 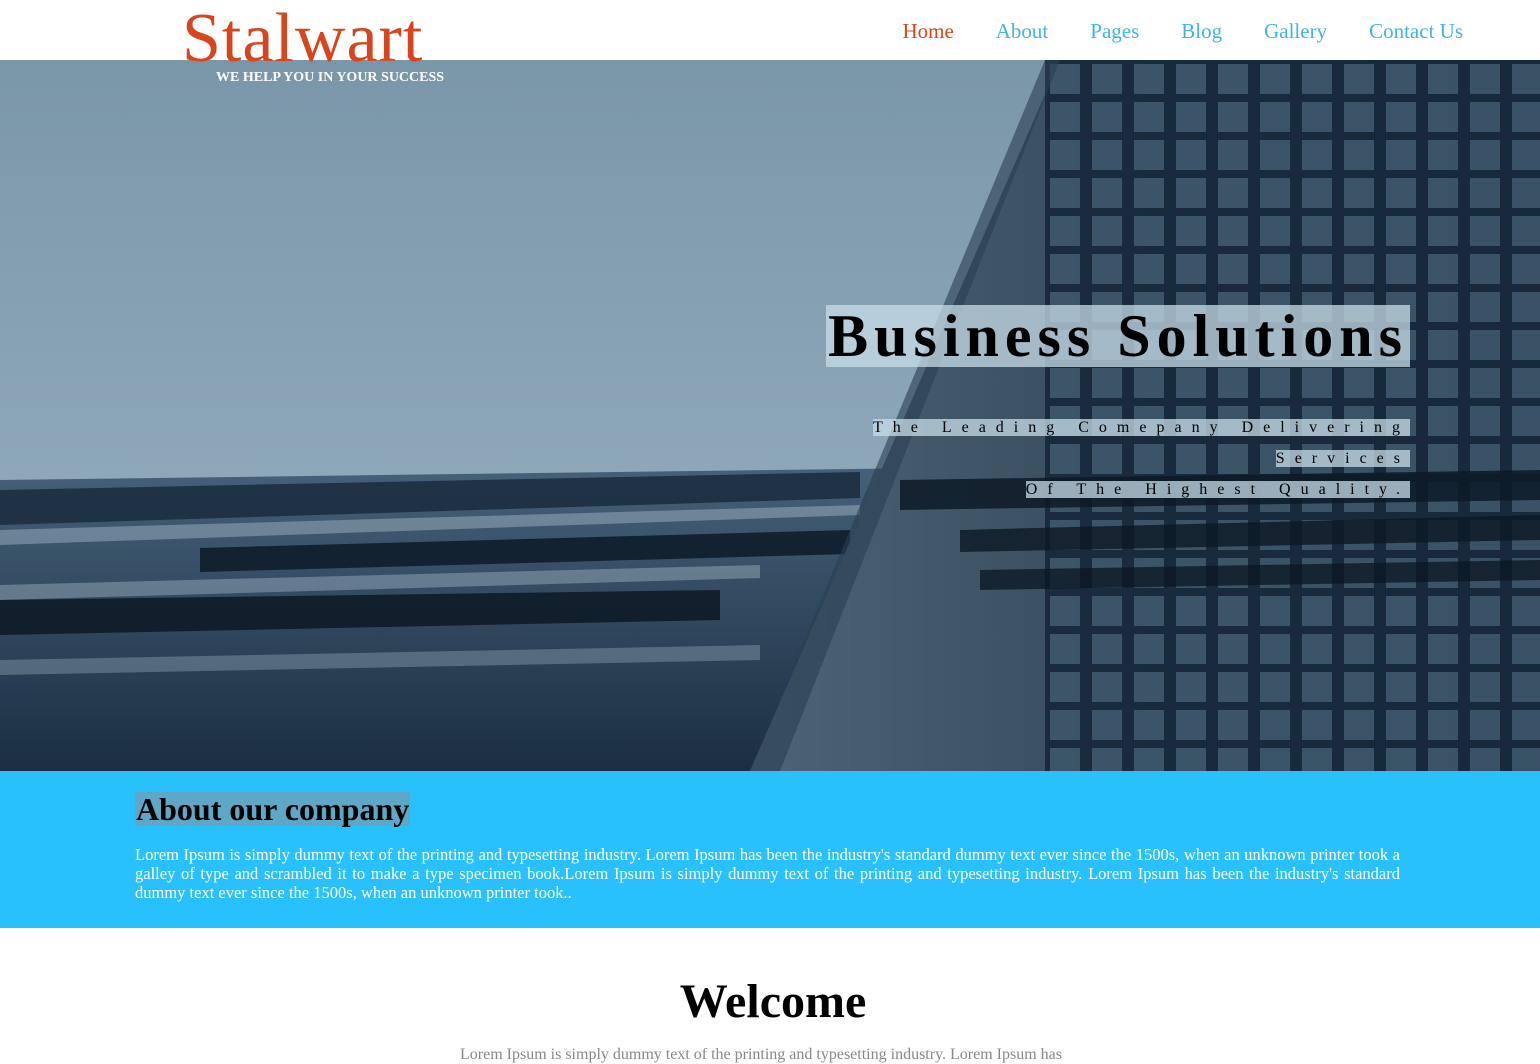 I want to click on hero-title: Business Solutions, so click(x=1118, y=336).